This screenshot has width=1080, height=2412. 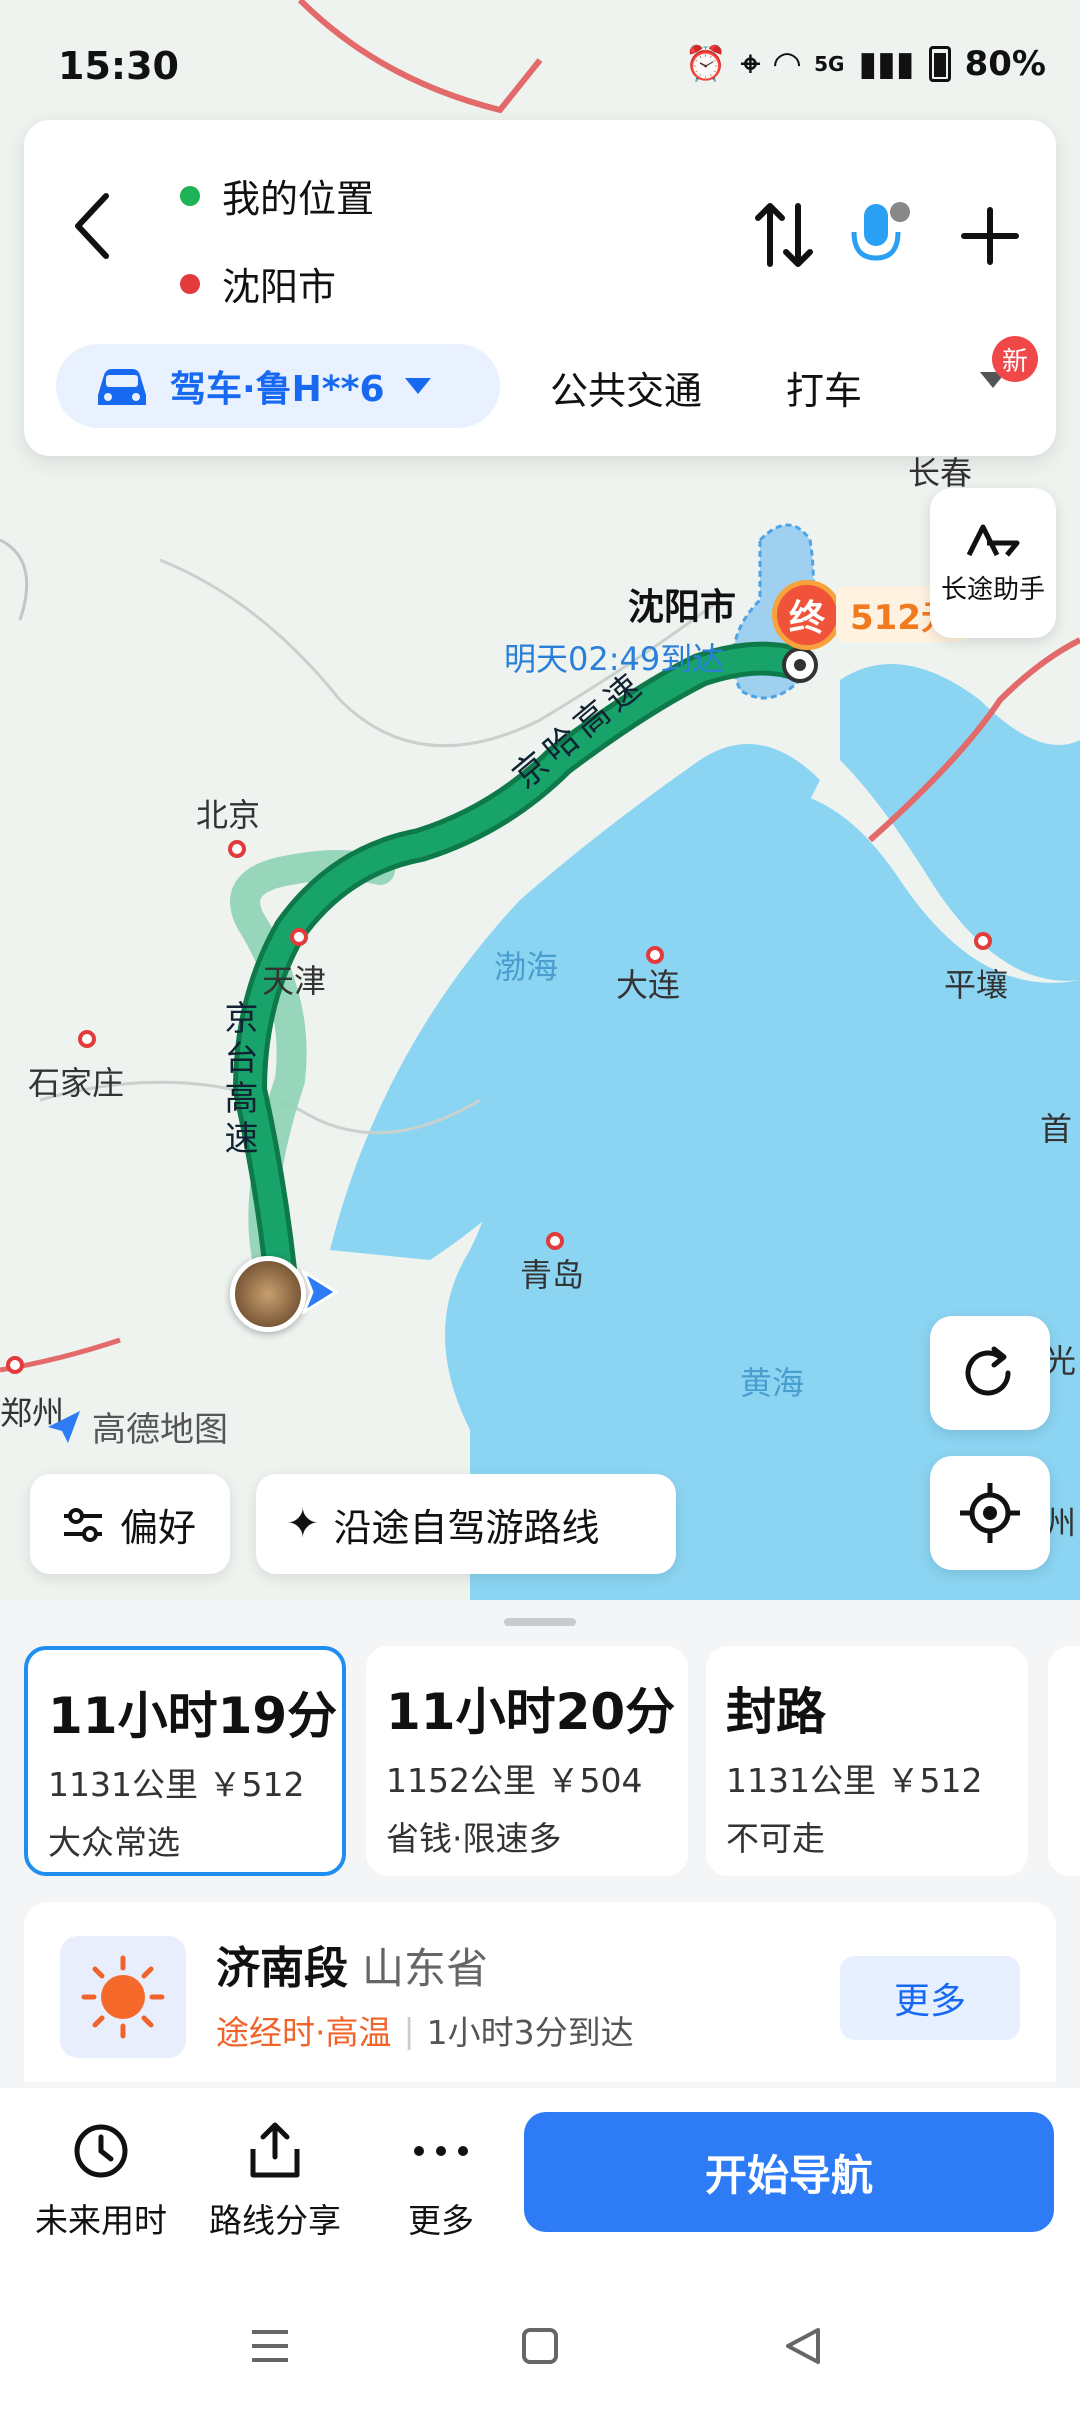 I want to click on more-options-button: 更多, so click(x=441, y=2175).